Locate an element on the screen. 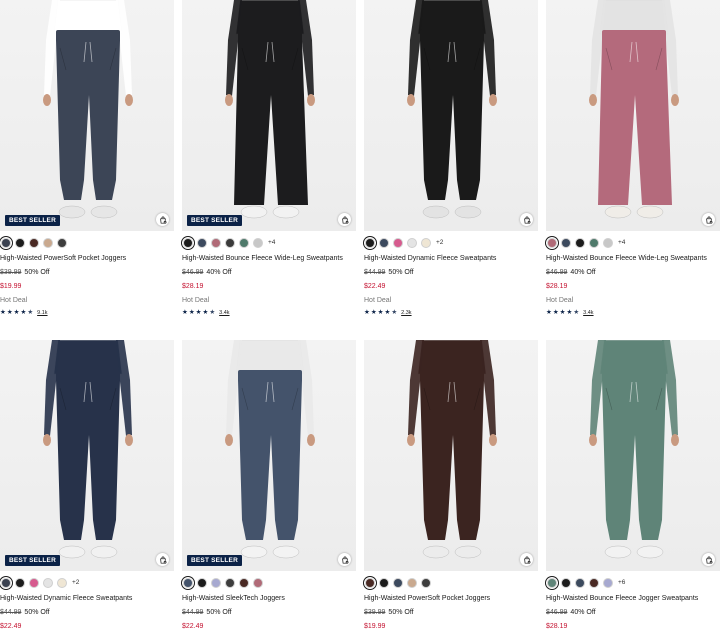 This screenshot has width=722, height=636. shoe-right is located at coordinates (650, 212).